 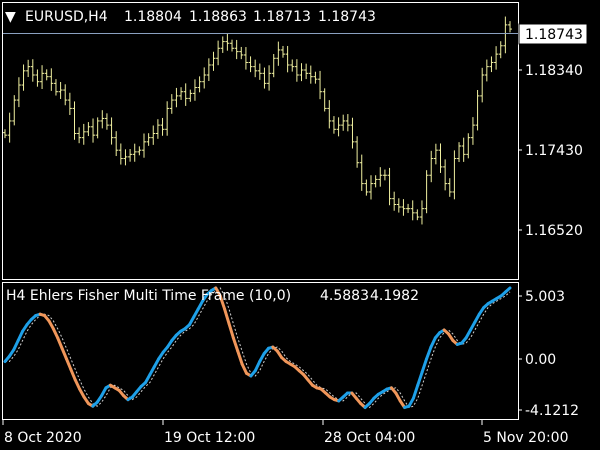 I want to click on indicator-value-1: 4.5883, so click(x=344, y=296).